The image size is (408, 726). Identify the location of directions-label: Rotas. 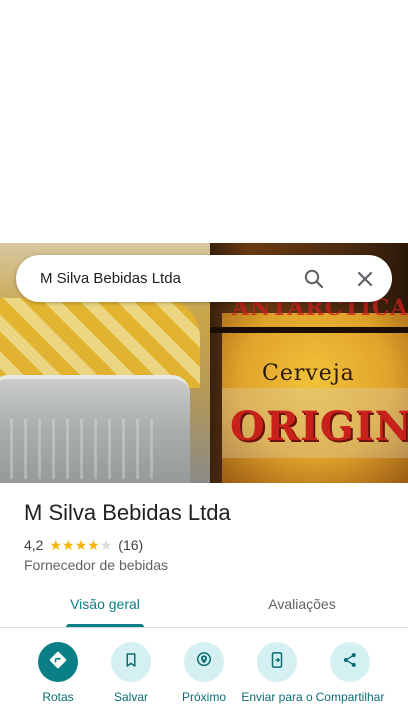
(58, 697).